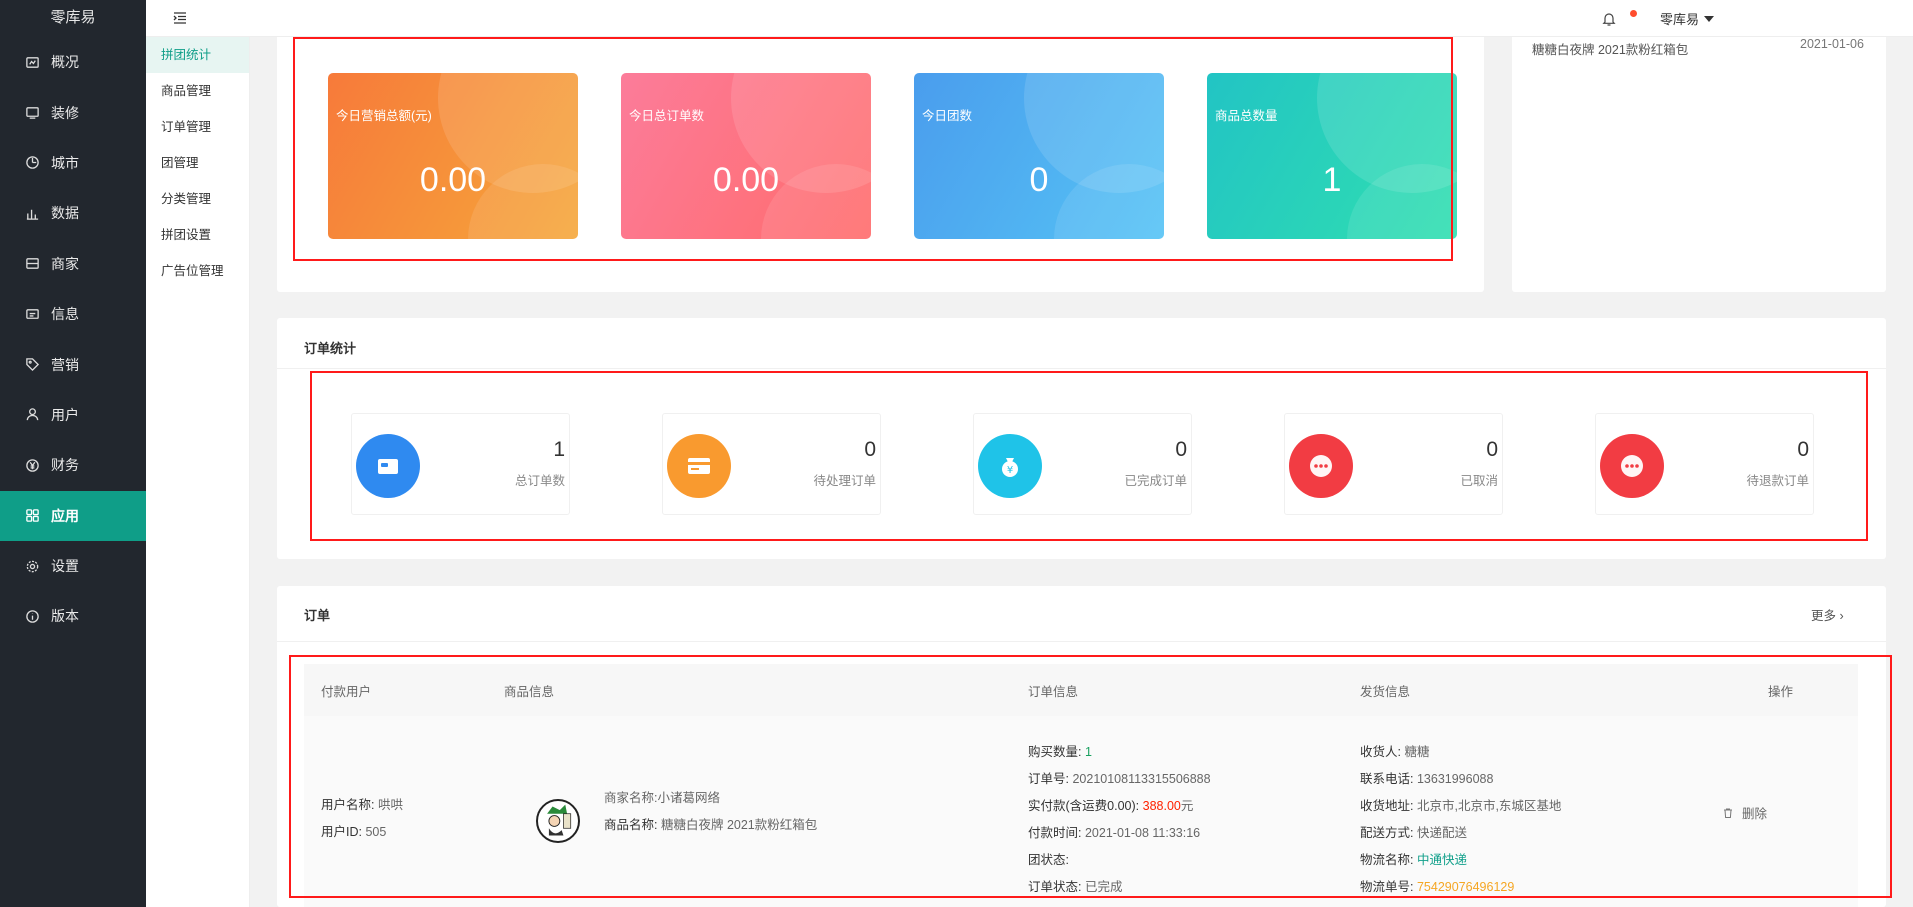 Image resolution: width=1913 pixels, height=907 pixels. What do you see at coordinates (1832, 44) in the screenshot?
I see `side-panel-item-date: 2021-01-06` at bounding box center [1832, 44].